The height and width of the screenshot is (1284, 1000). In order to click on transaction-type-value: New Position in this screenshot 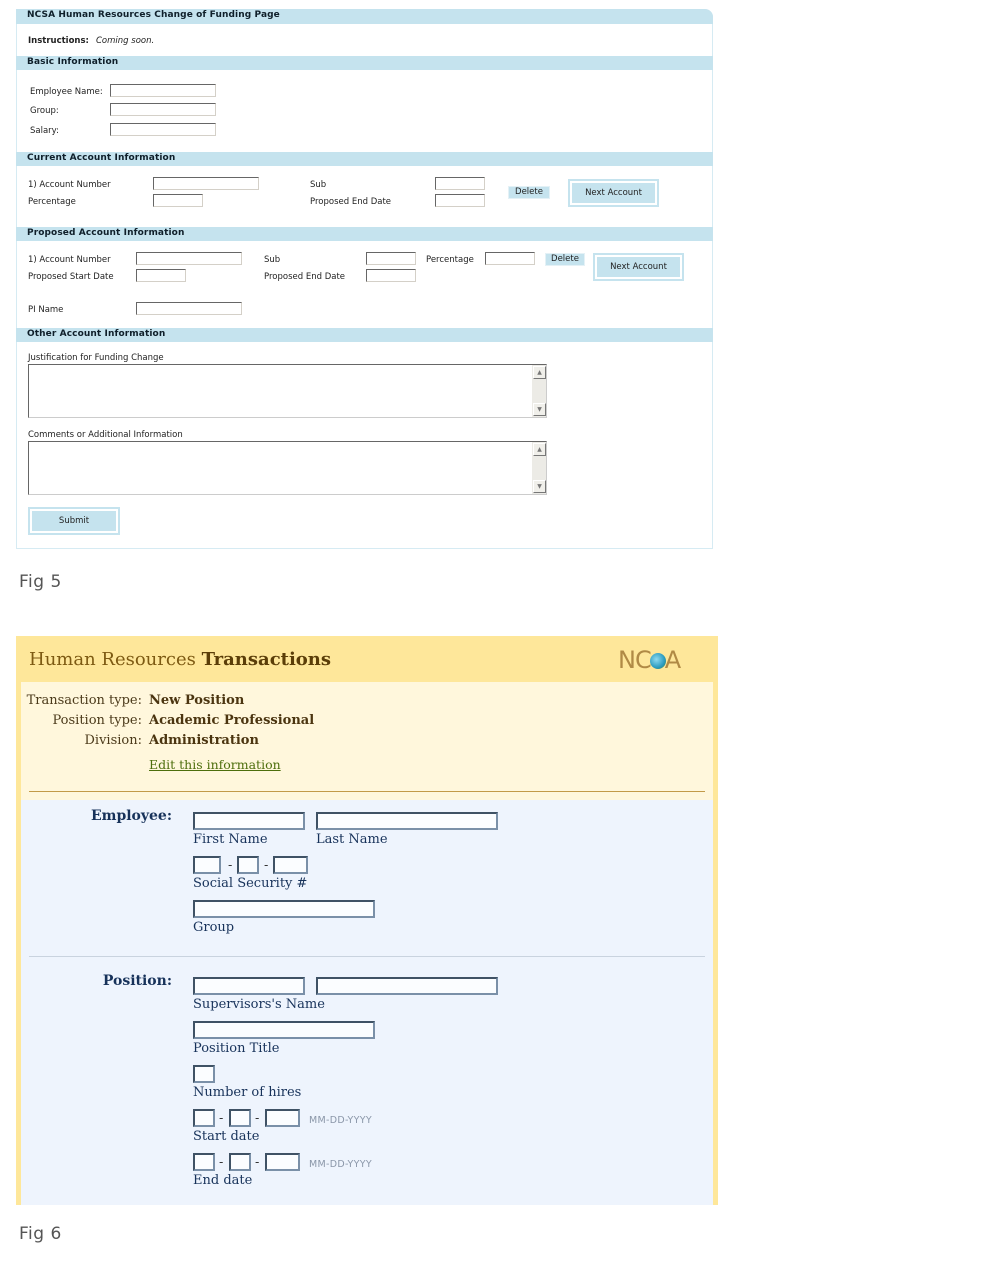, I will do `click(197, 700)`.